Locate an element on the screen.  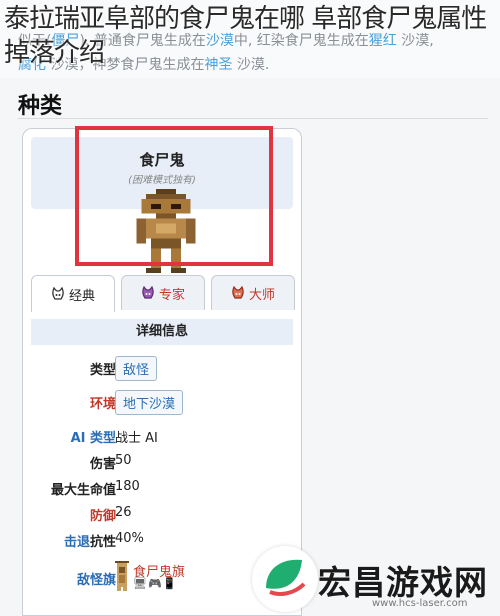
stat-value-max-hp: 180 is located at coordinates (127, 486).